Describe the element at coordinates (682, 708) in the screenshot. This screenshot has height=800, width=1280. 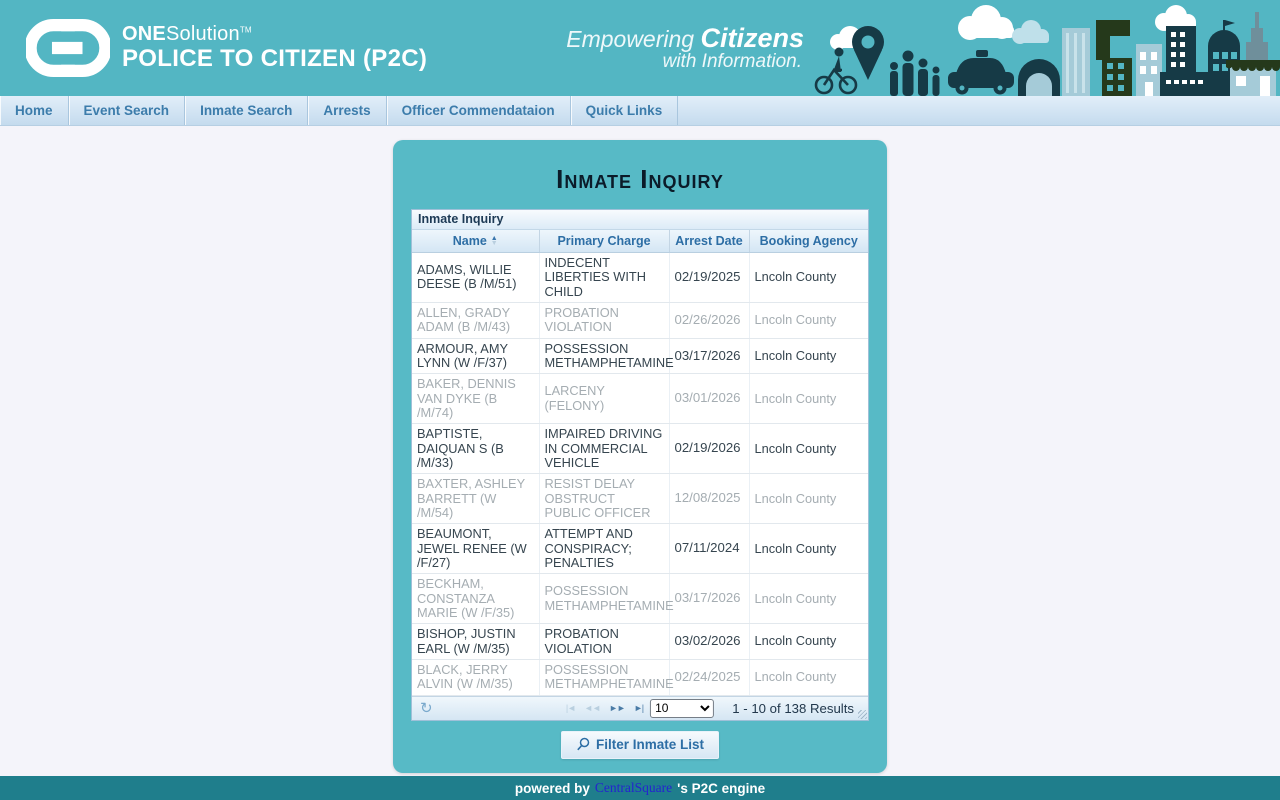
I see `page-size-select: 10` at that location.